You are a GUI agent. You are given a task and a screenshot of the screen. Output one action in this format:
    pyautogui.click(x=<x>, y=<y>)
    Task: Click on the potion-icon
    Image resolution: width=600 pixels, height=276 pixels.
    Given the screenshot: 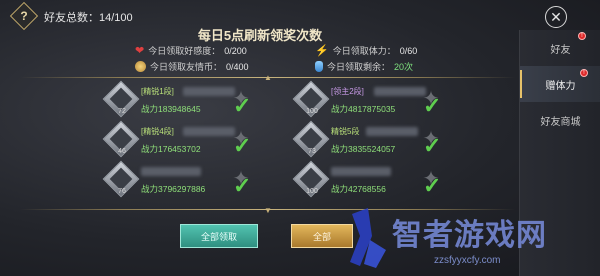 What is the action you would take?
    pyautogui.click(x=319, y=66)
    